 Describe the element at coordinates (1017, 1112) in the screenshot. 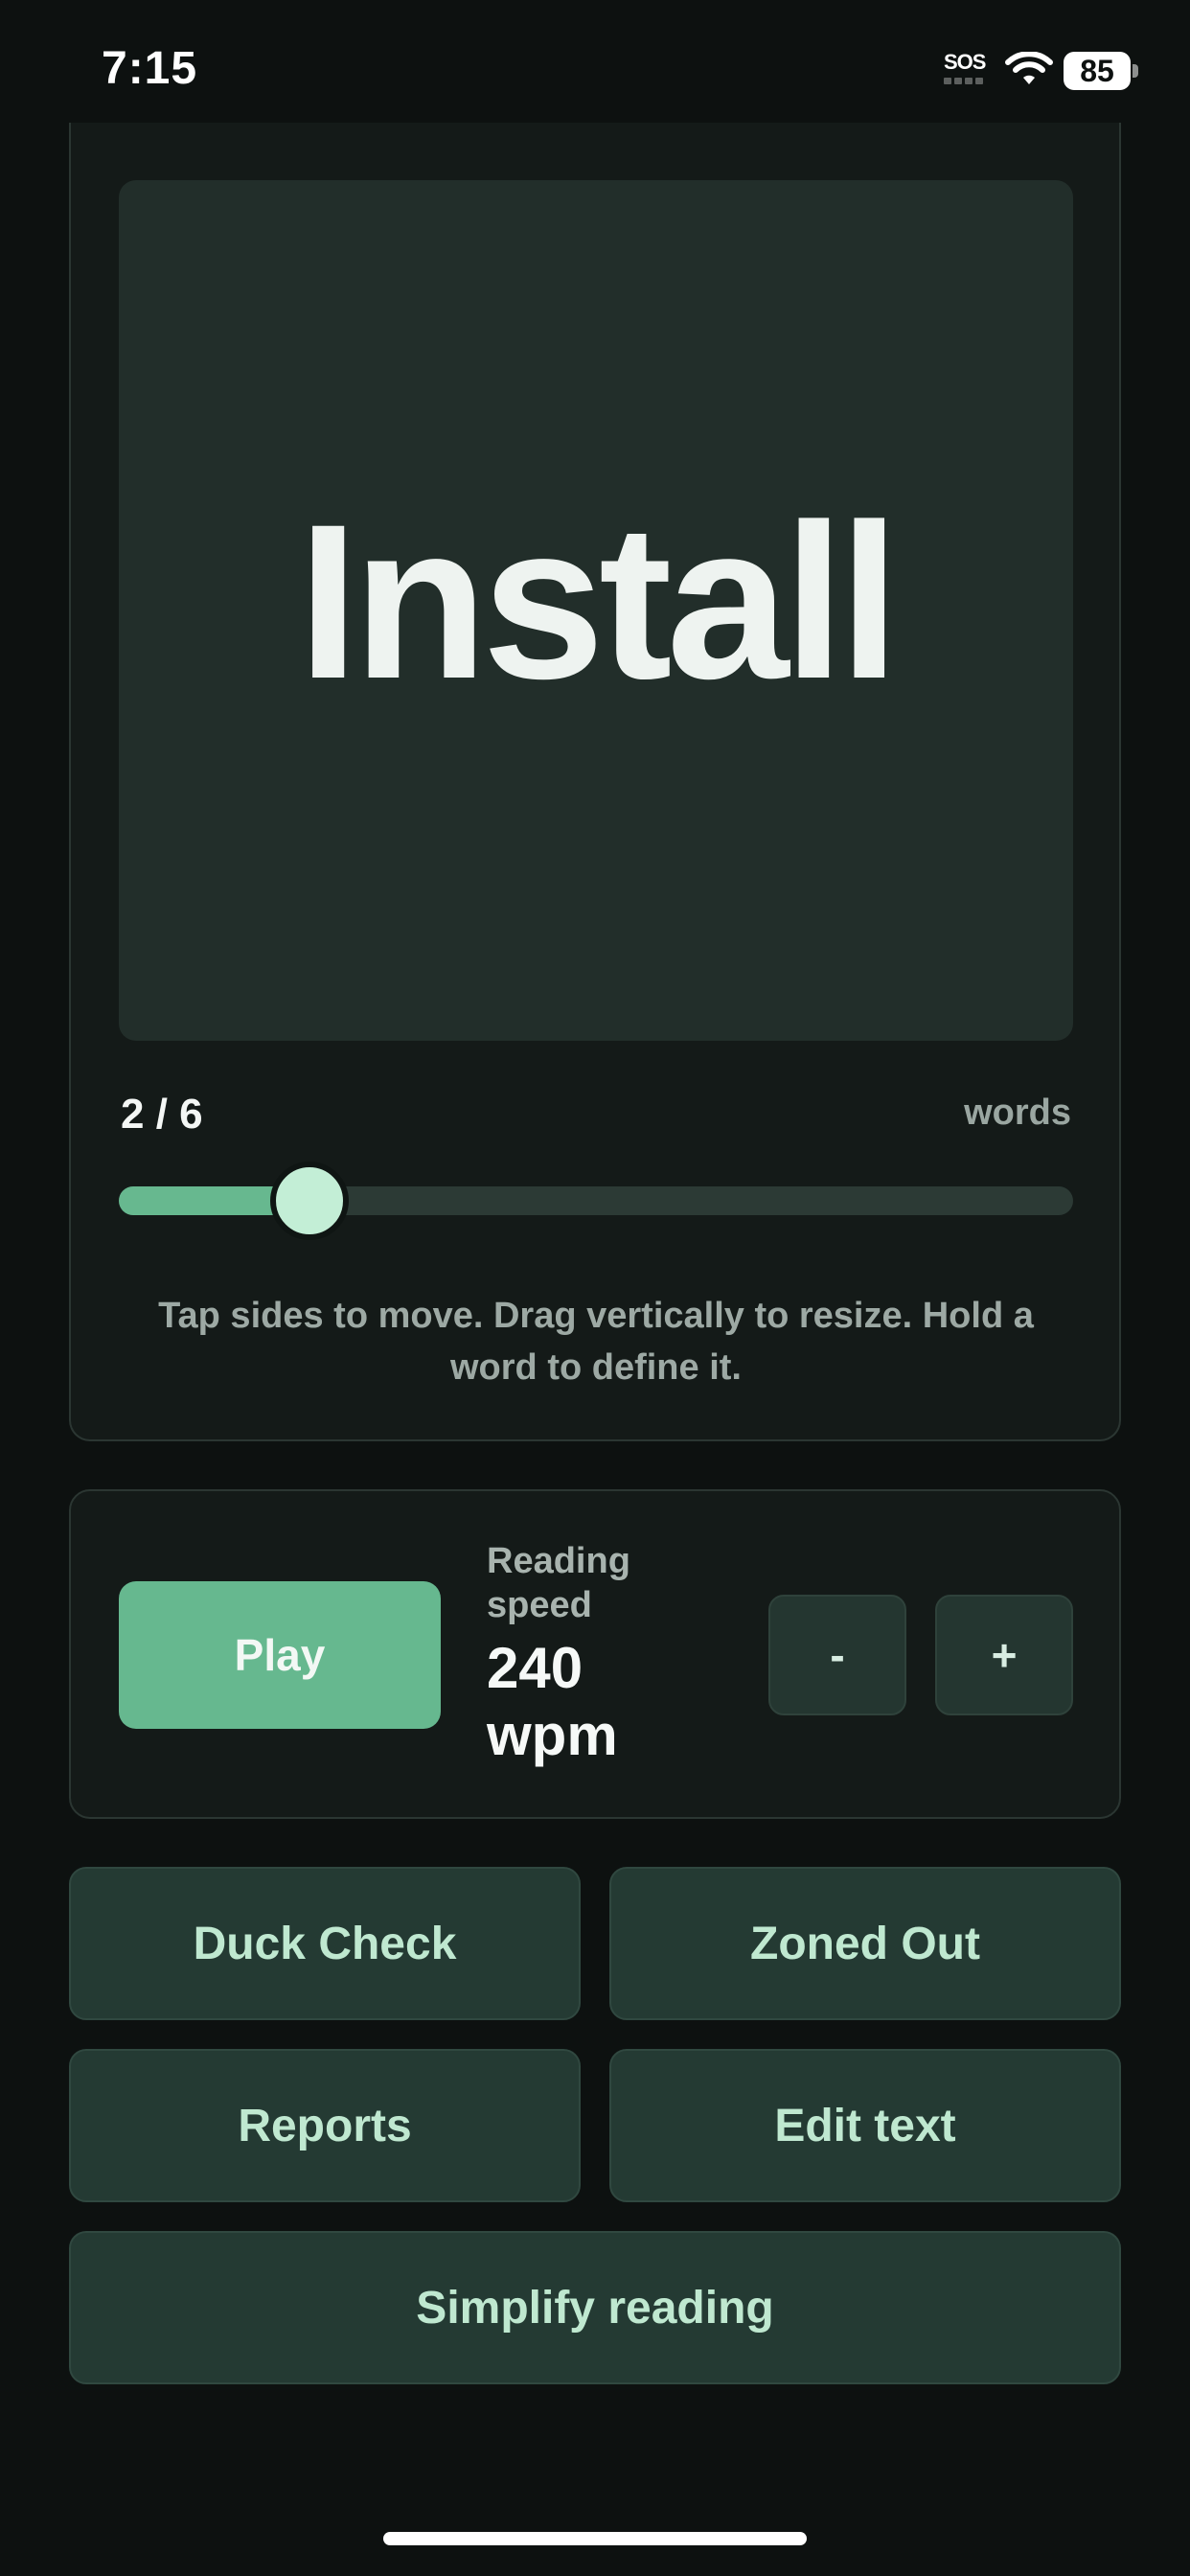

I see `progress-unit: words` at that location.